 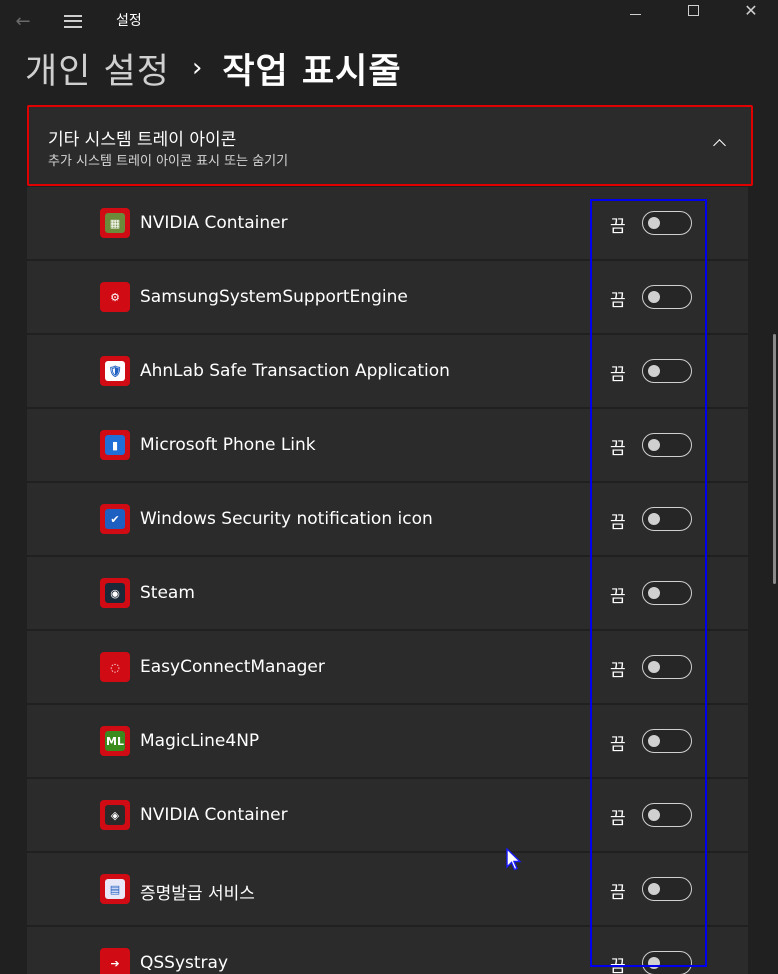 I want to click on nvidia-container-icon: ▦, so click(x=115, y=223).